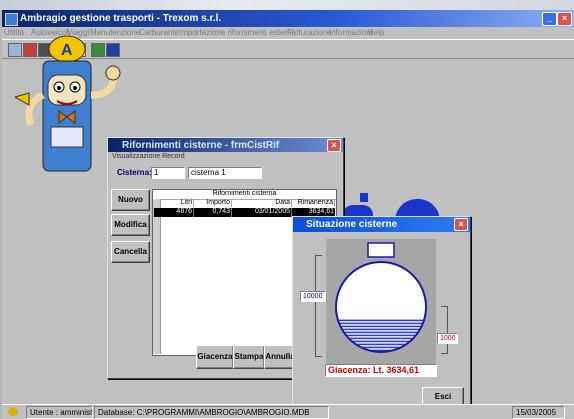 The image size is (574, 419). I want to click on background-decoration, so click(364, 197).